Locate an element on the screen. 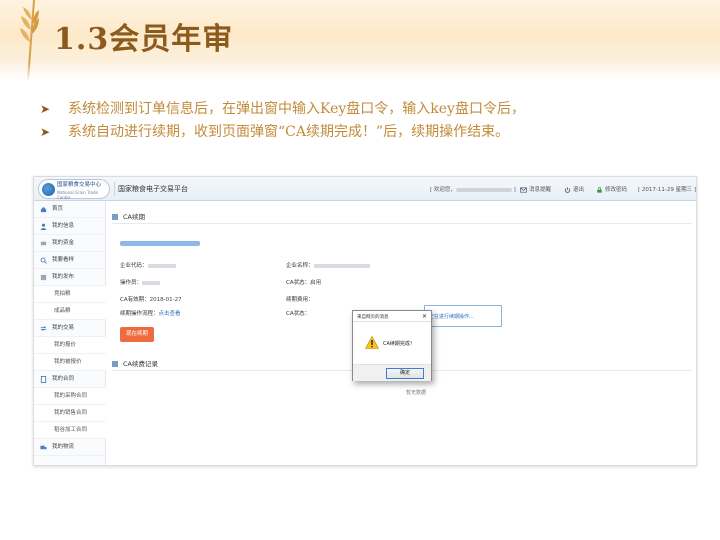  ca-expiry-row: CA有效期：2018-01-27 is located at coordinates (151, 300).